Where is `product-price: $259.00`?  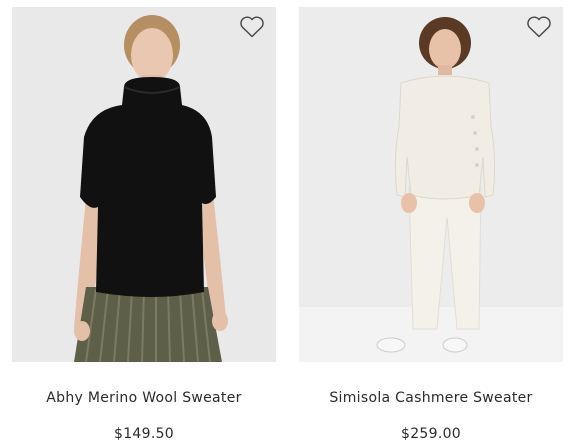
product-price: $259.00 is located at coordinates (431, 434).